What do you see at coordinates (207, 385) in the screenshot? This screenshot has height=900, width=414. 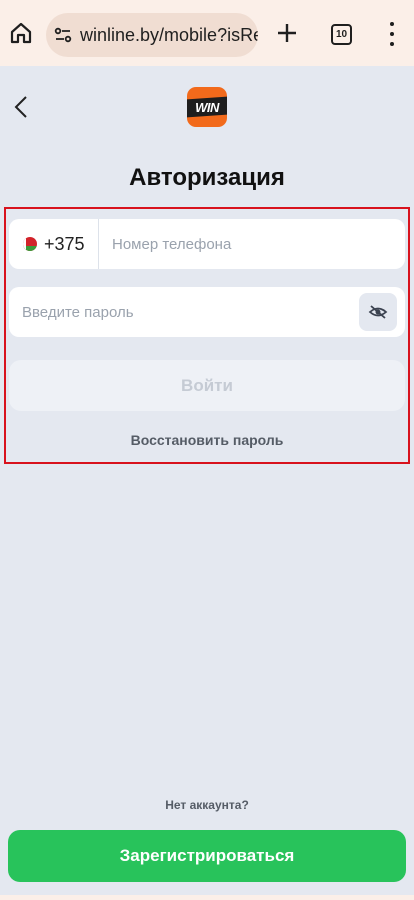 I see `login-button: Войти` at bounding box center [207, 385].